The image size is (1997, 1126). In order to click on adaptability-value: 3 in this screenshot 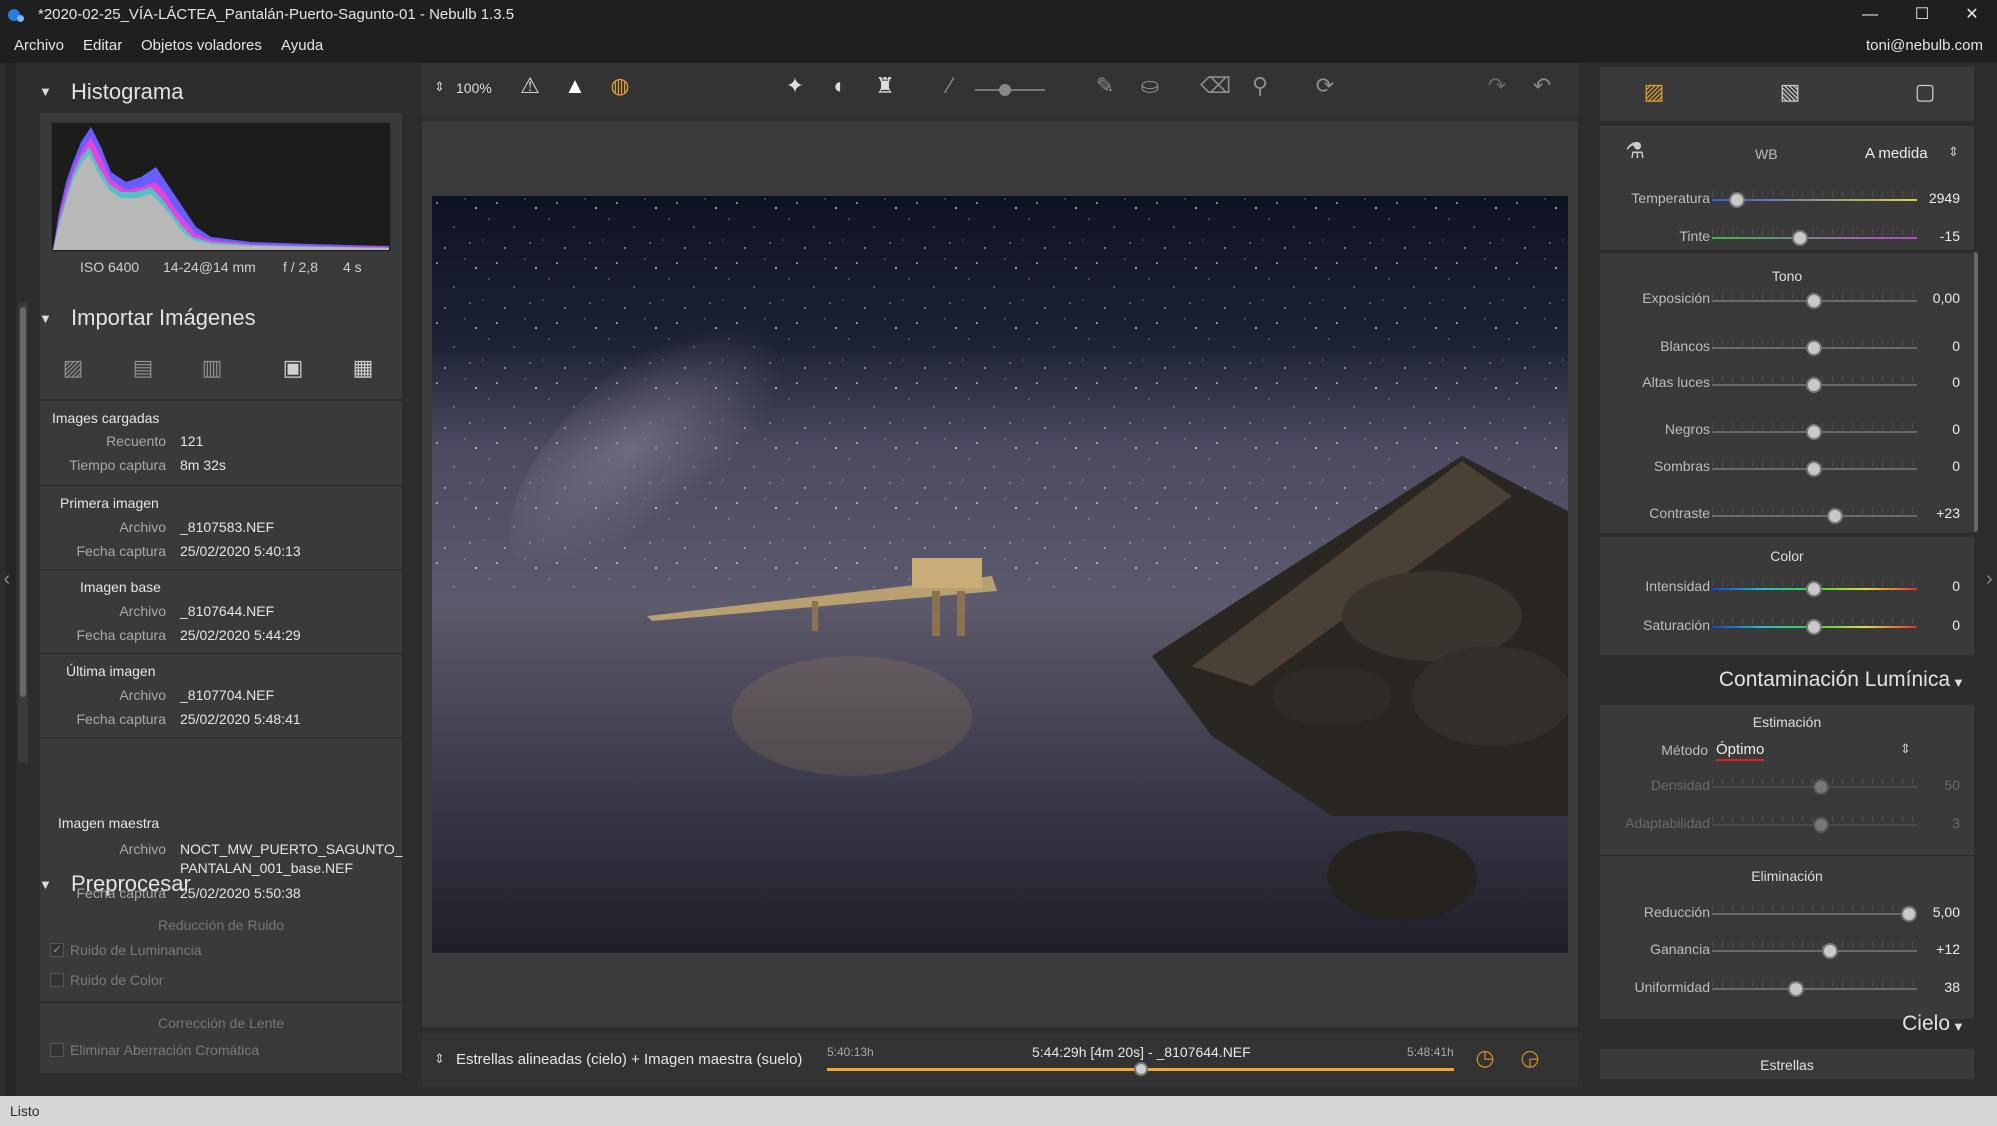, I will do `click(1935, 823)`.